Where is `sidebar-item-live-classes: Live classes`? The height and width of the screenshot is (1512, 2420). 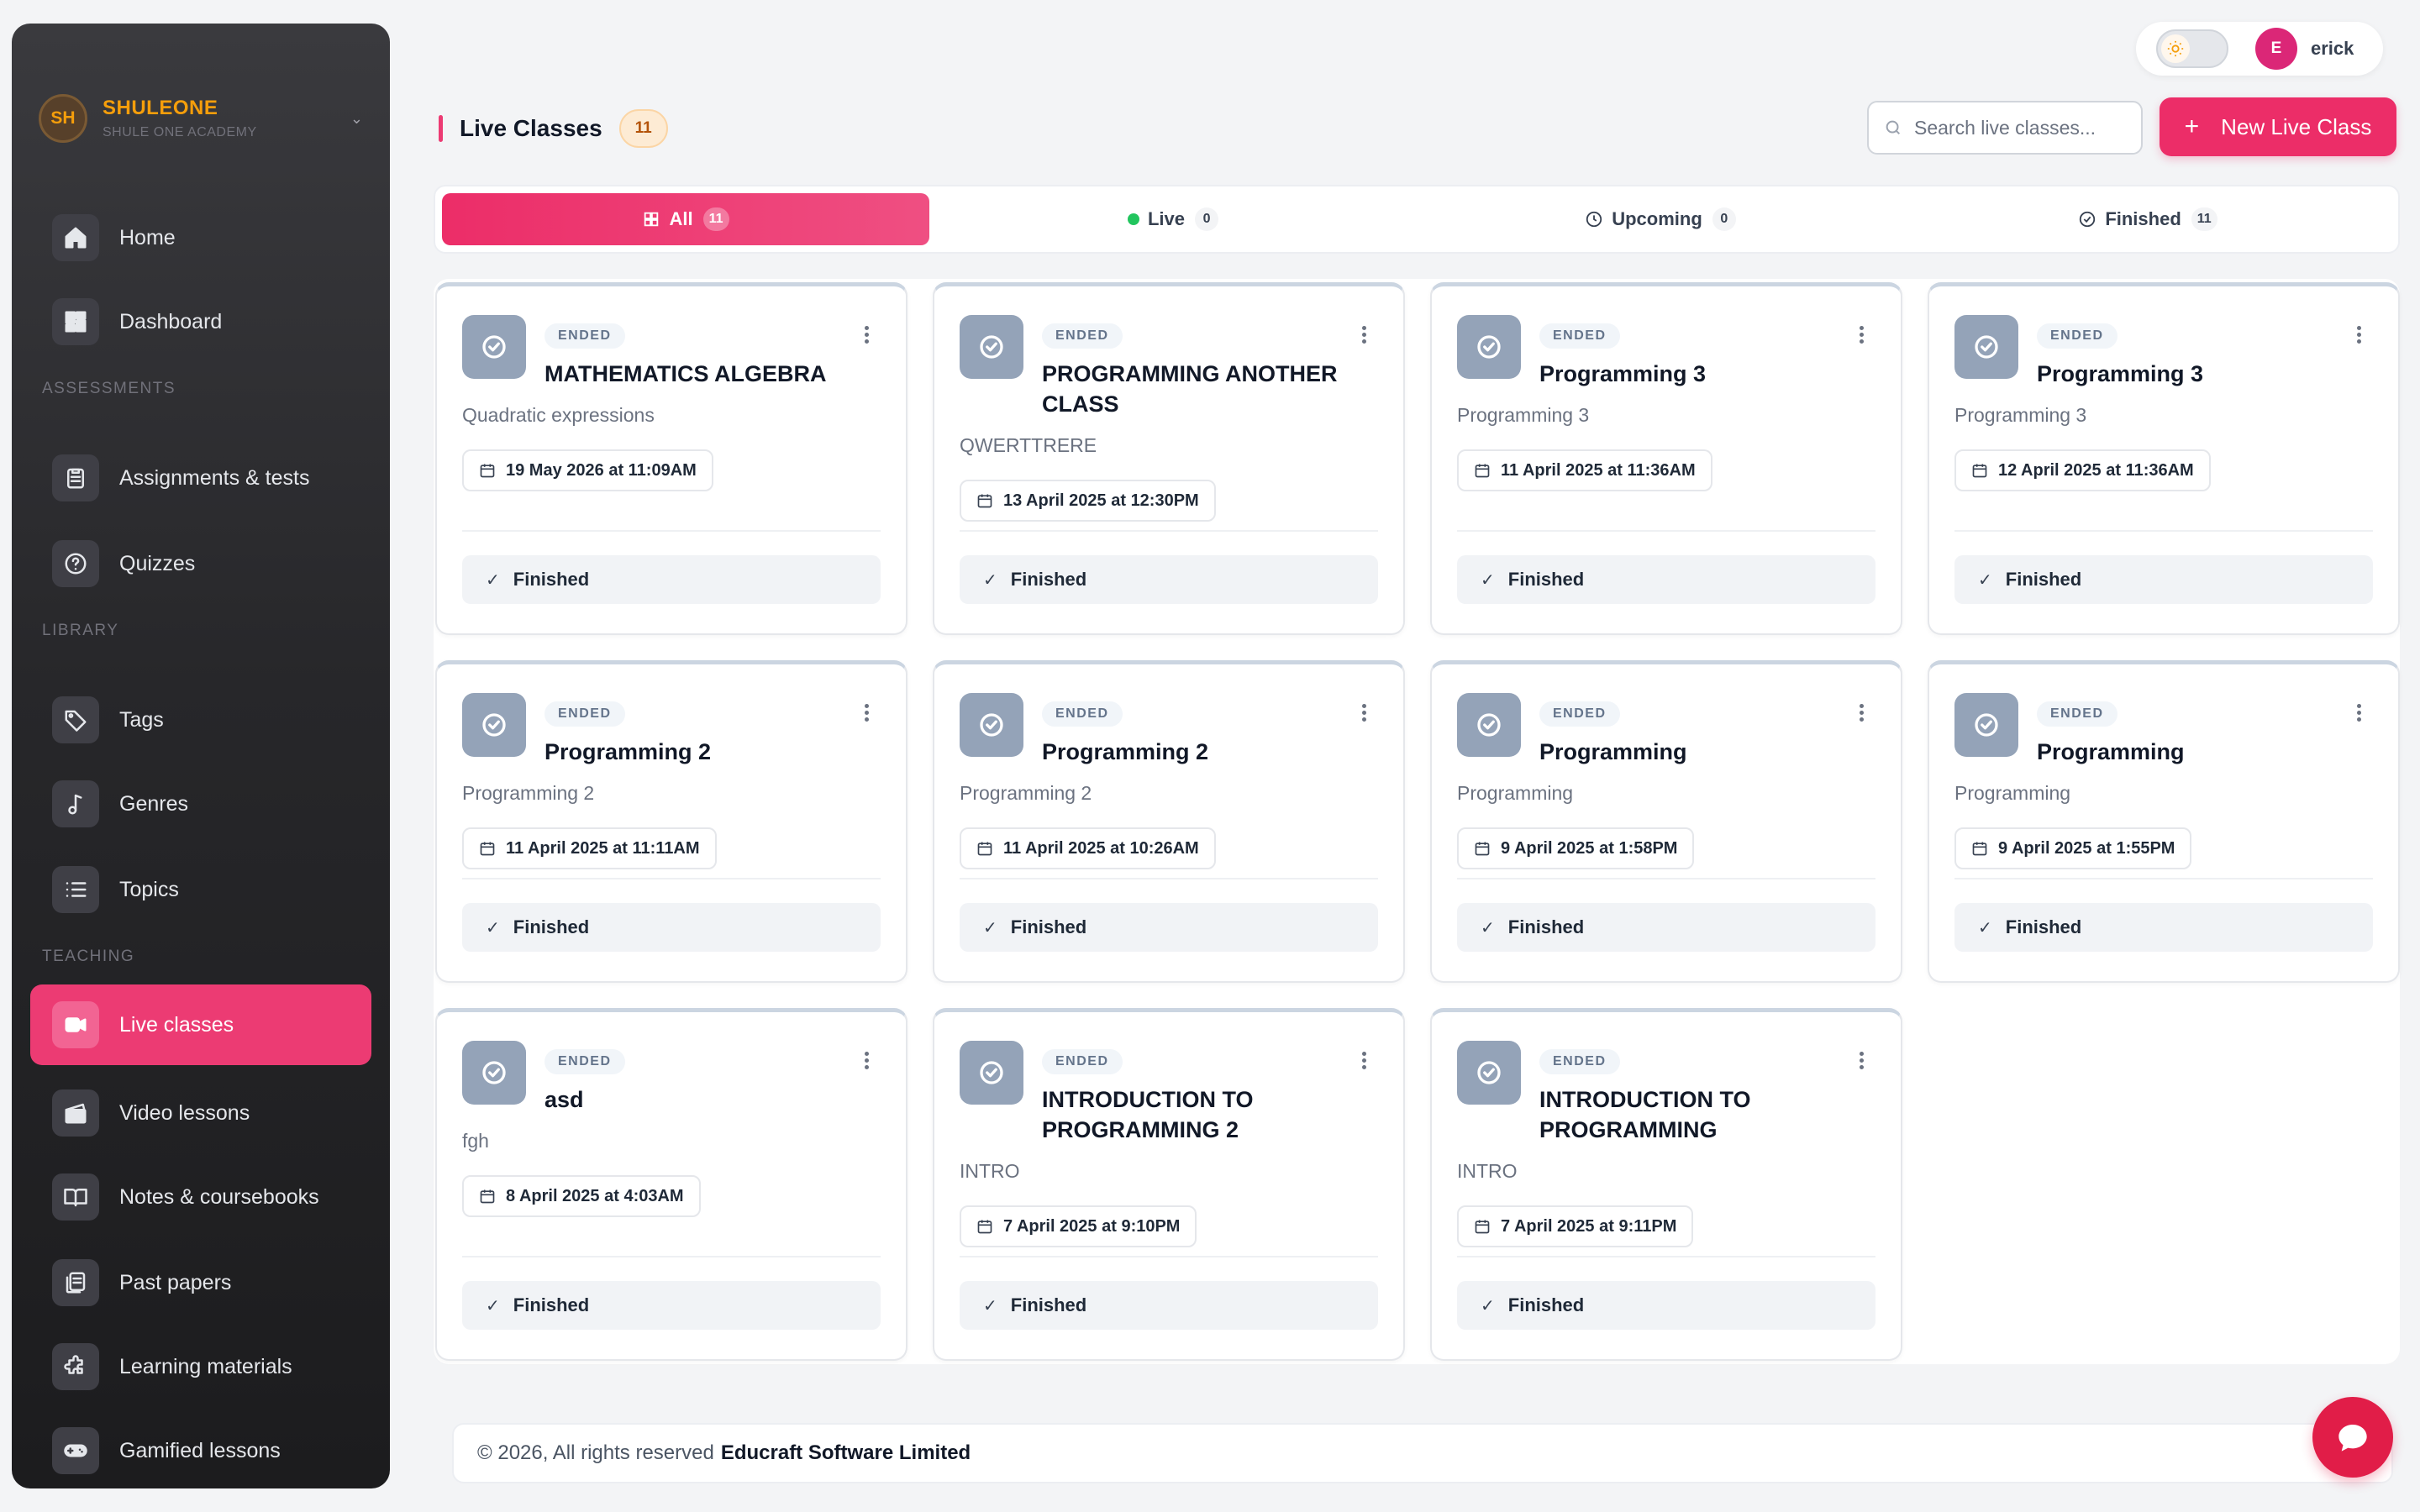 sidebar-item-live-classes: Live classes is located at coordinates (200, 1024).